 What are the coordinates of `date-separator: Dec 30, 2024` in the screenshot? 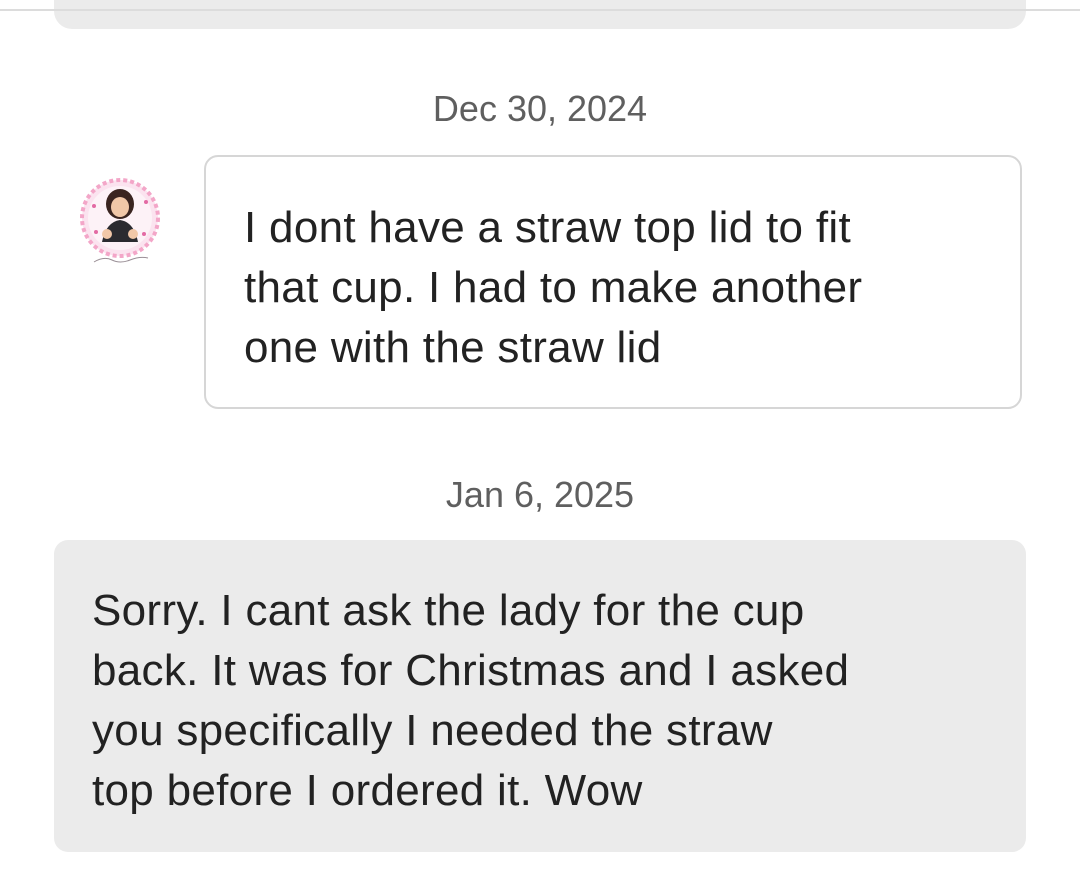 It's located at (540, 108).